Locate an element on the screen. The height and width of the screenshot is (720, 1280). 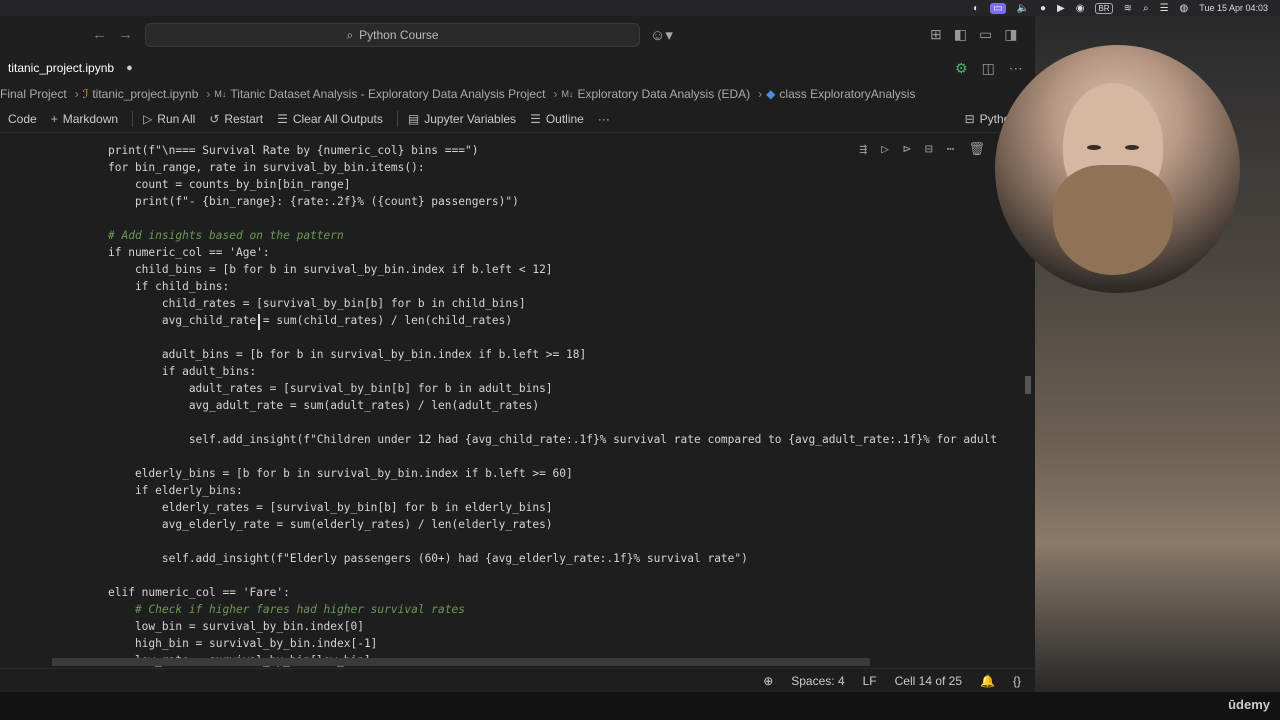
breadcrumb-item-file: titanic_project.ipynb is located at coordinates (145, 94).